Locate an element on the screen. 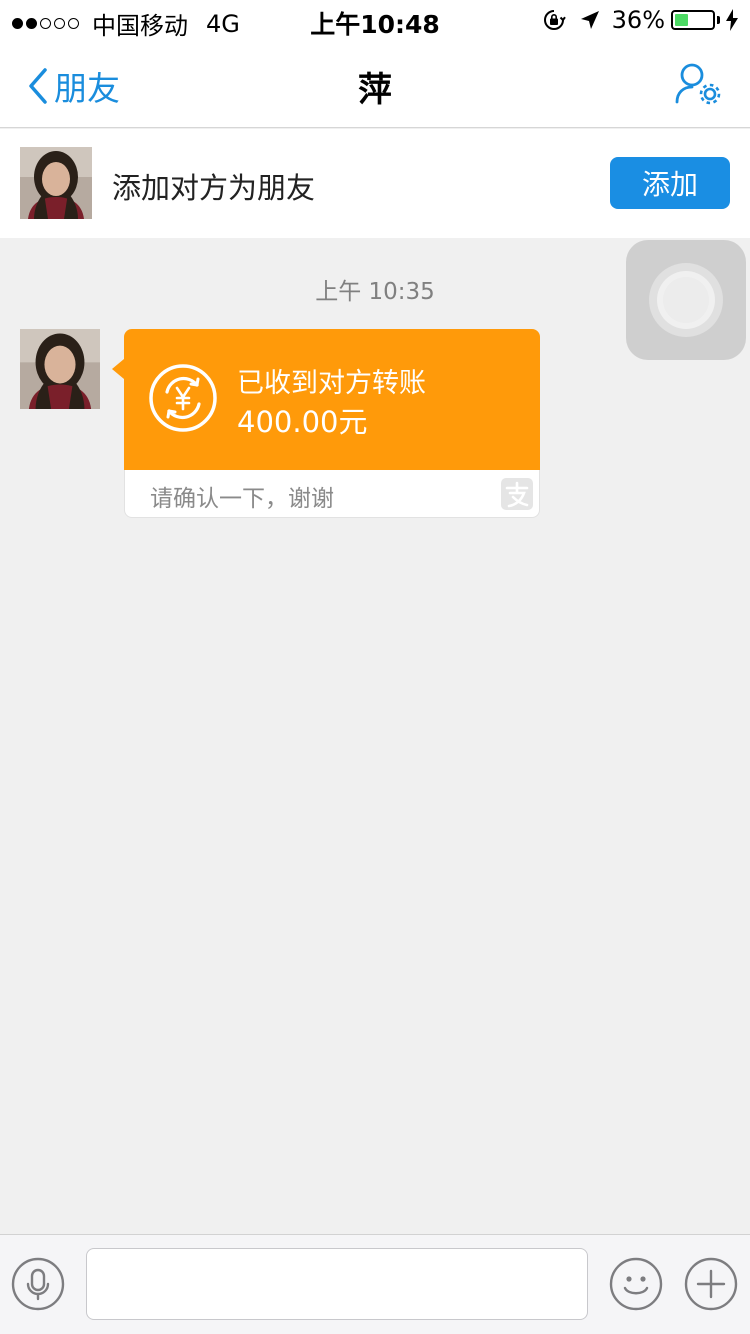 This screenshot has height=1334, width=750. alipay-icon is located at coordinates (517, 496).